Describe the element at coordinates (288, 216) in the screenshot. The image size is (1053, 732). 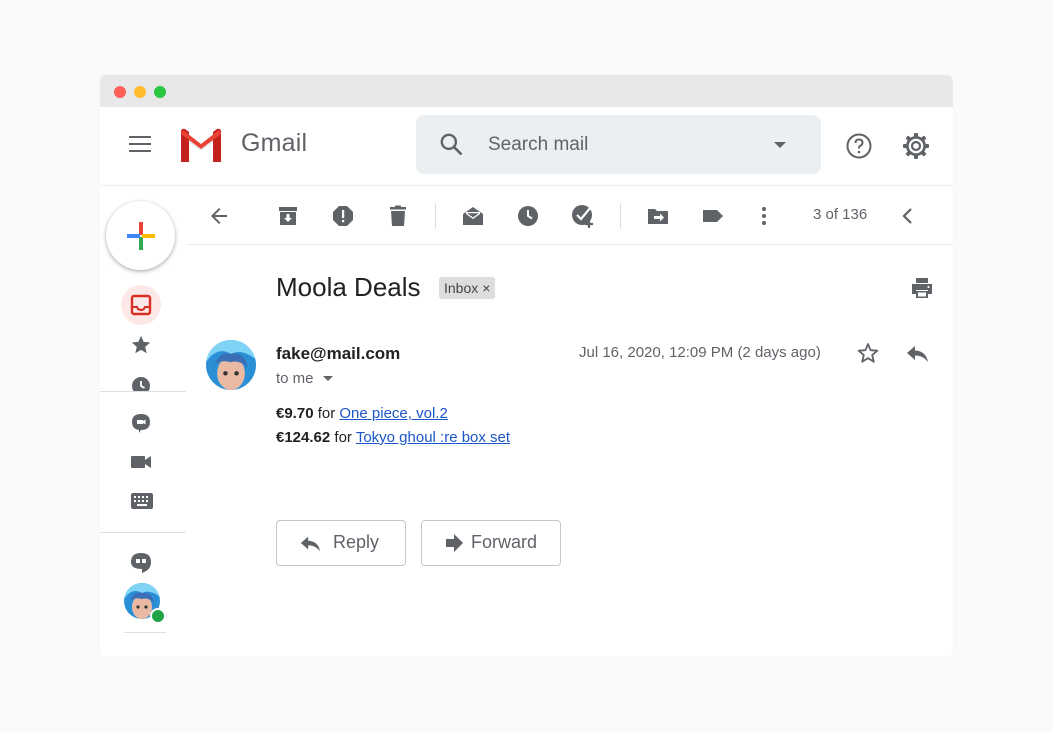
I see `archive-icon` at that location.